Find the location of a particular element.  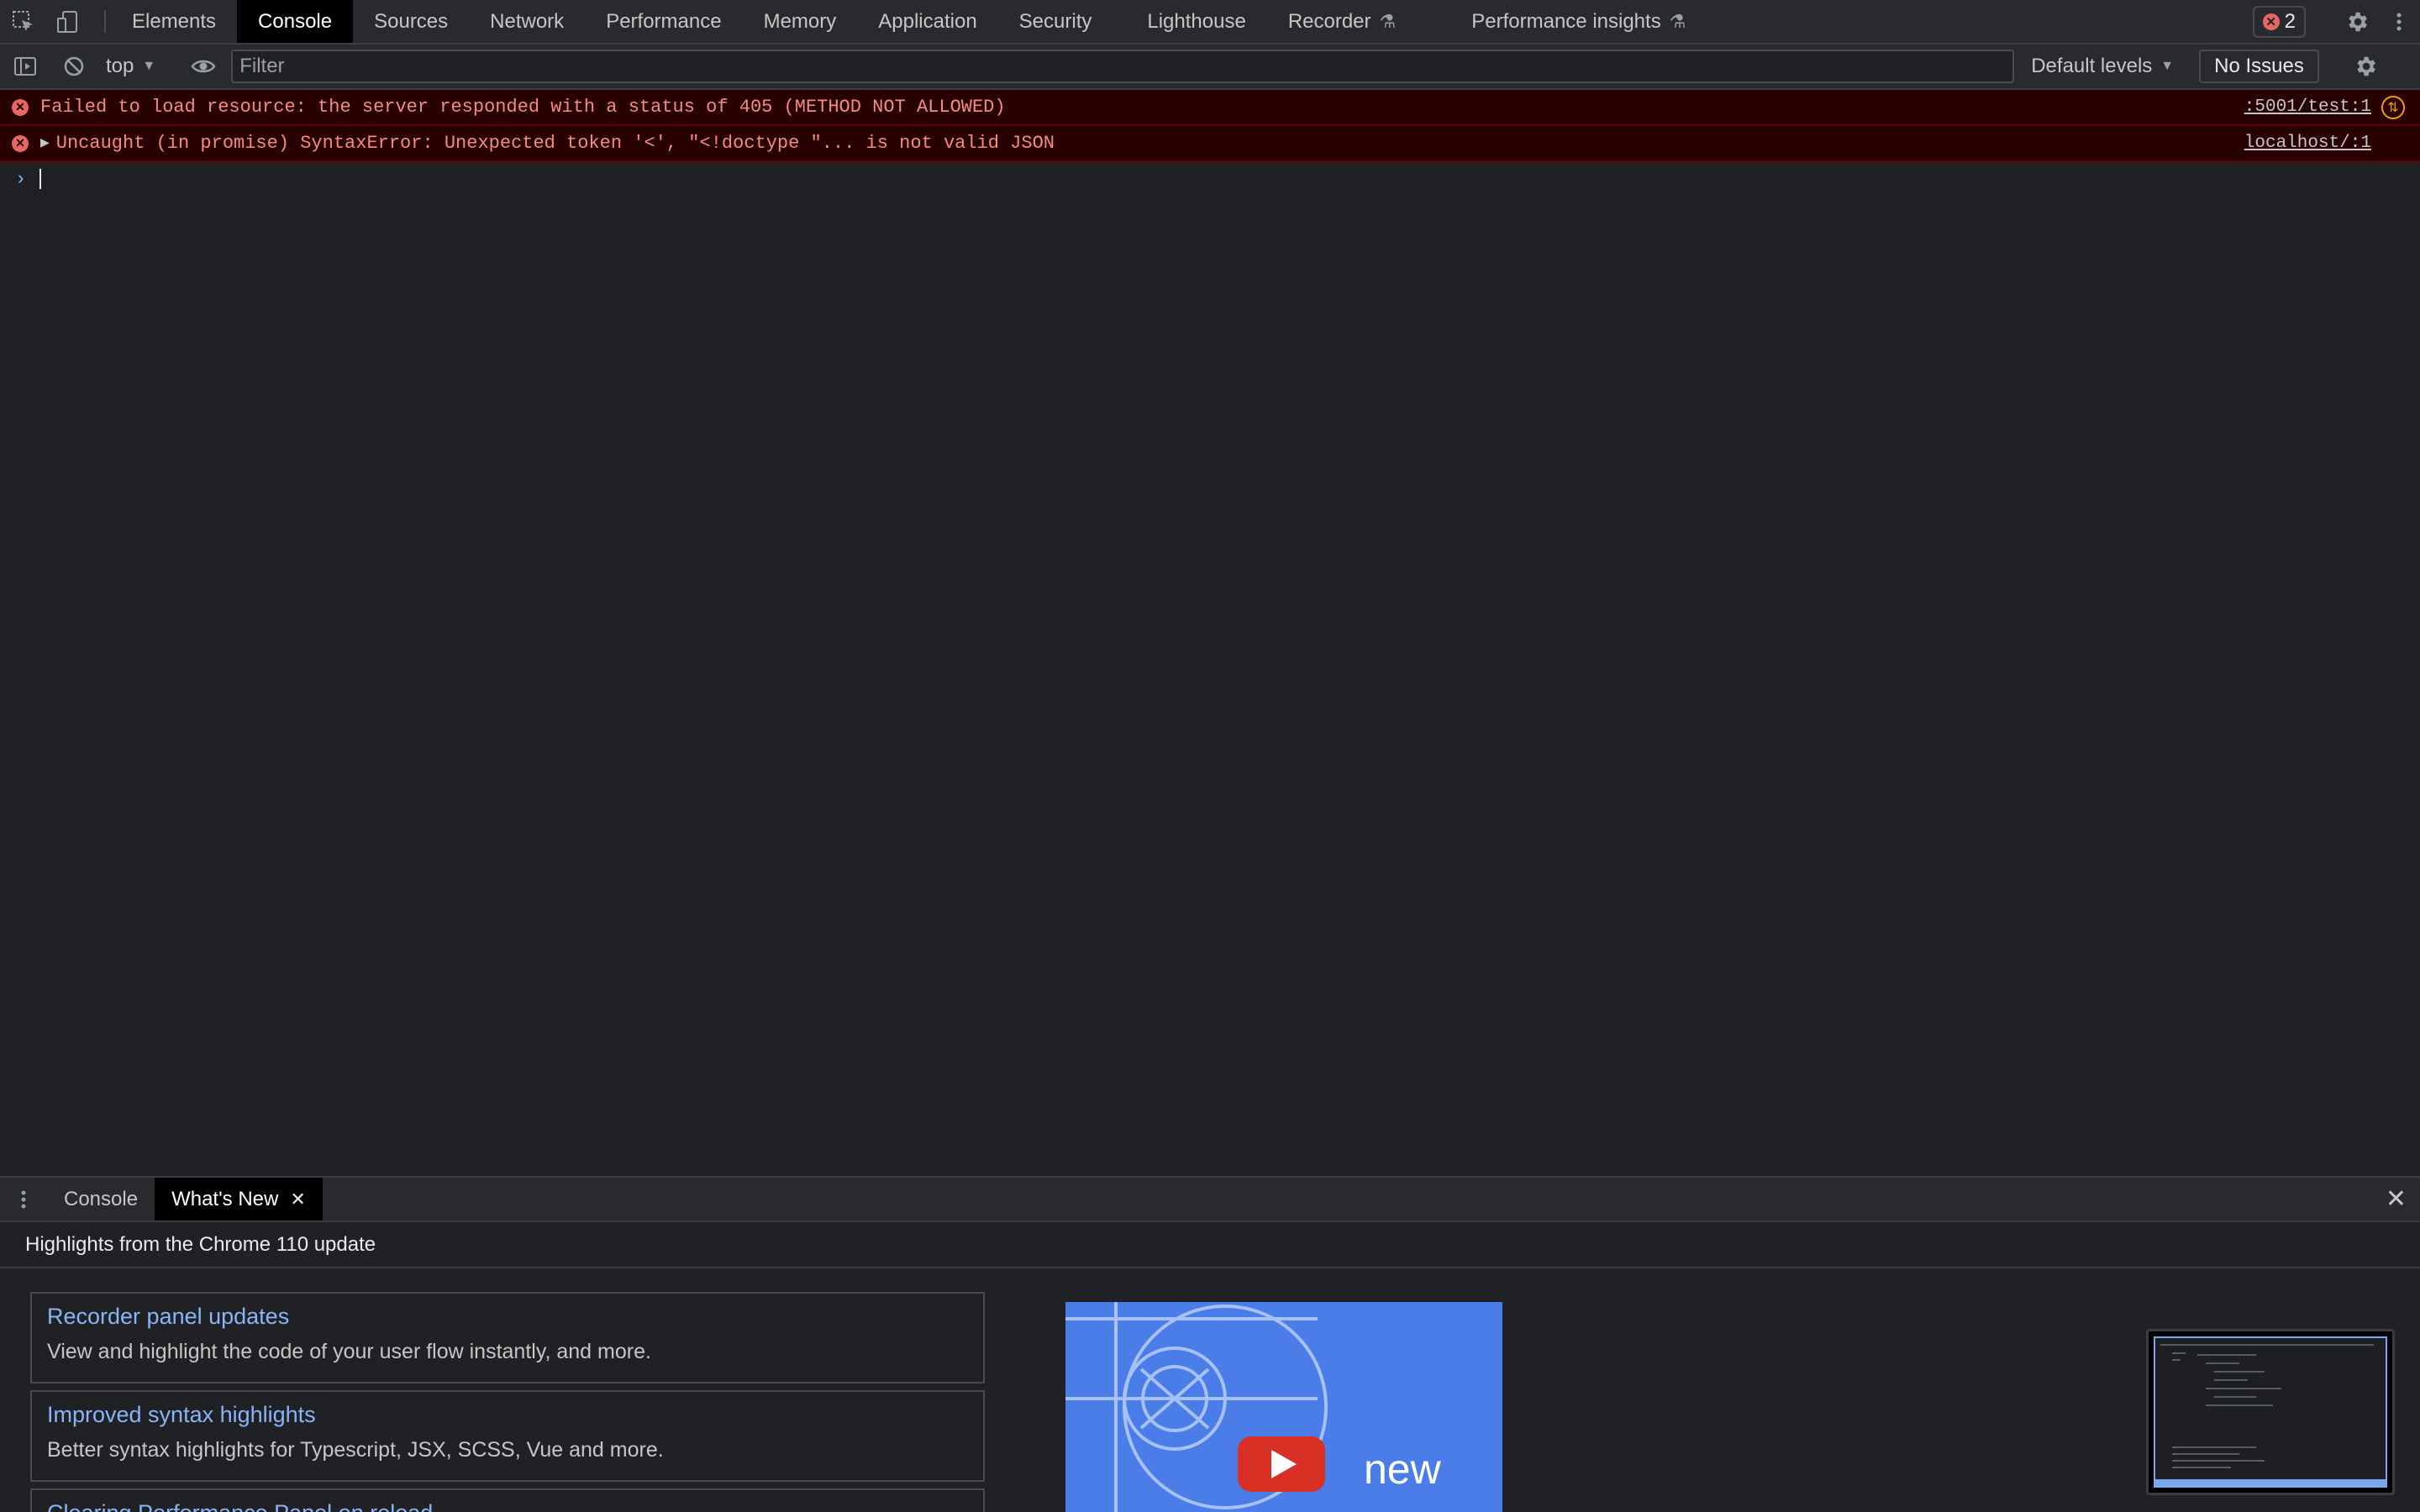

more-options-icon is located at coordinates (2399, 21).